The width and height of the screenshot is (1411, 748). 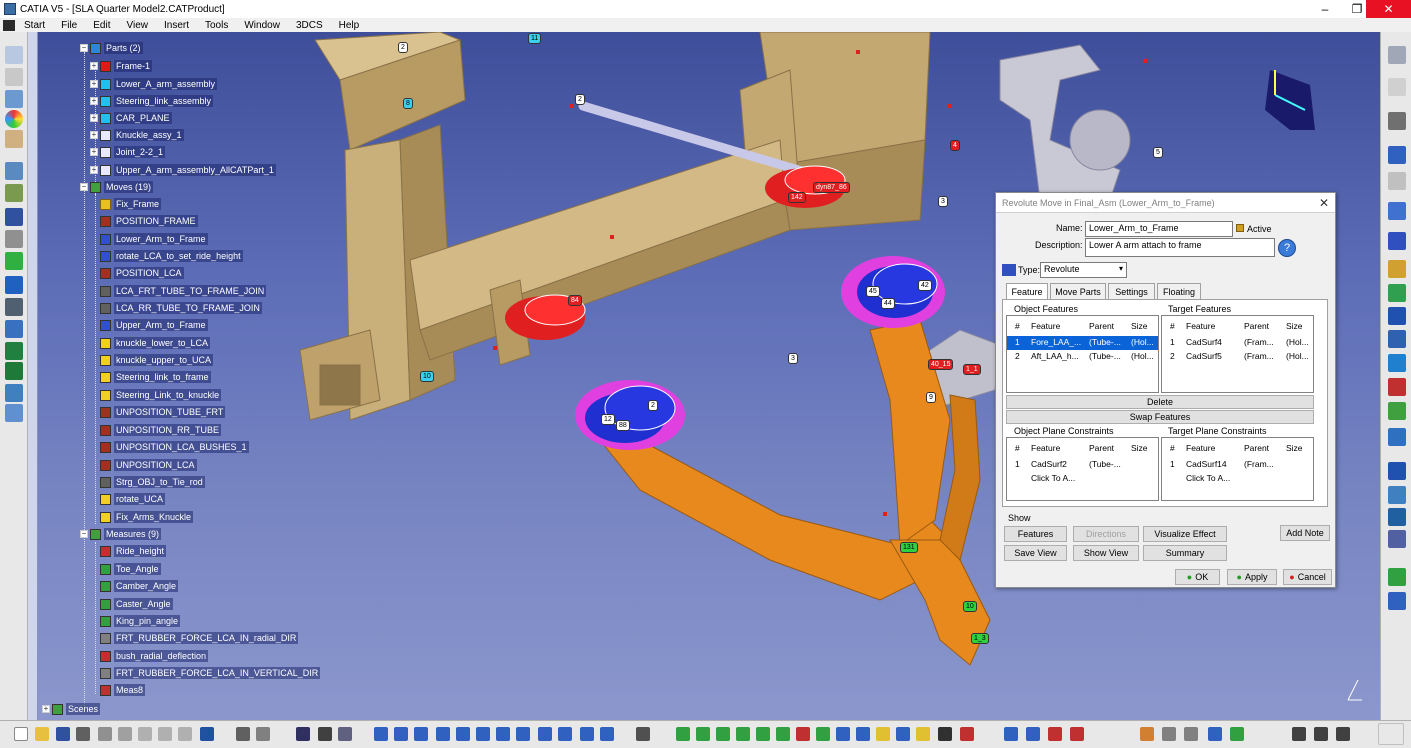 What do you see at coordinates (147, 517) in the screenshot?
I see `tree-item-move: Fix_Arms_Knuckle` at bounding box center [147, 517].